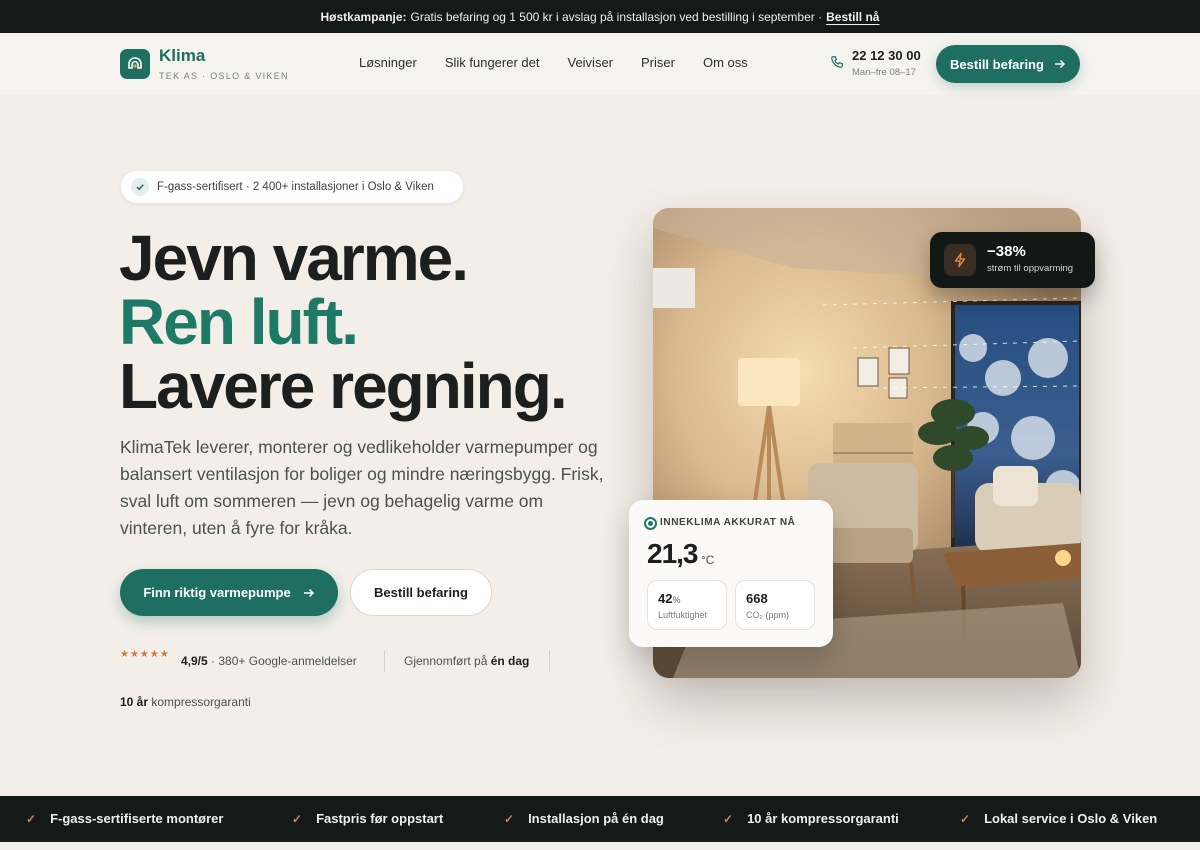 This screenshot has height=850, width=1200. Describe the element at coordinates (708, 560) in the screenshot. I see `temperature-unit: °C` at that location.